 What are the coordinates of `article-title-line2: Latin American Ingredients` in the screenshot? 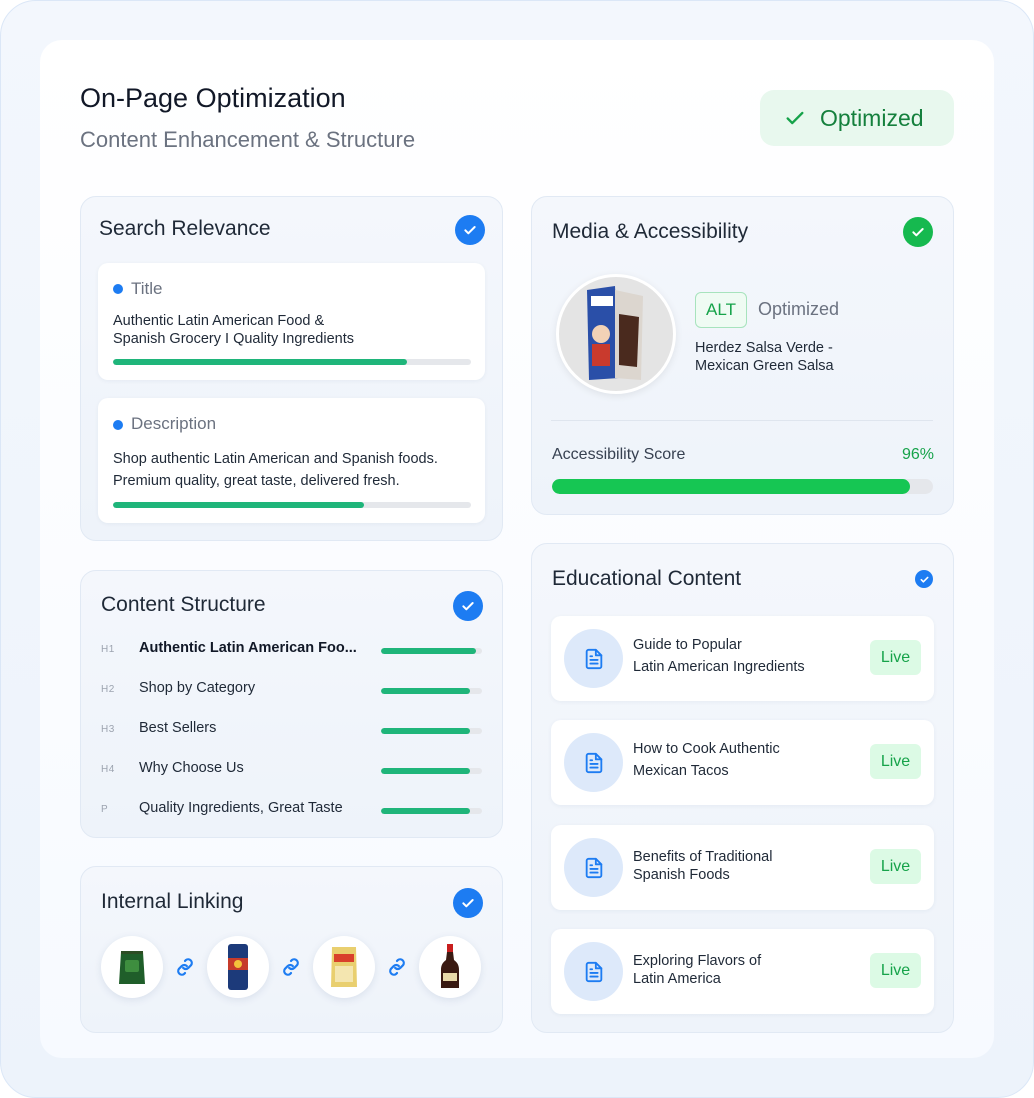 It's located at (719, 667).